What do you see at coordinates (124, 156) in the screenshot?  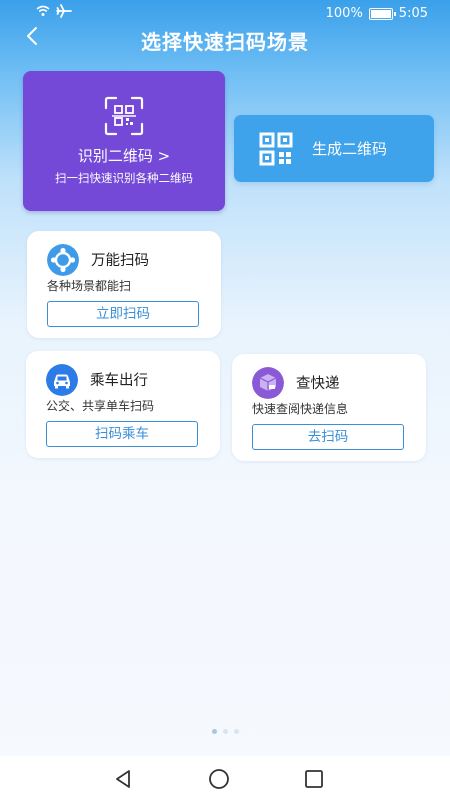 I see `recognize-qr-title: 识别二维码 >` at bounding box center [124, 156].